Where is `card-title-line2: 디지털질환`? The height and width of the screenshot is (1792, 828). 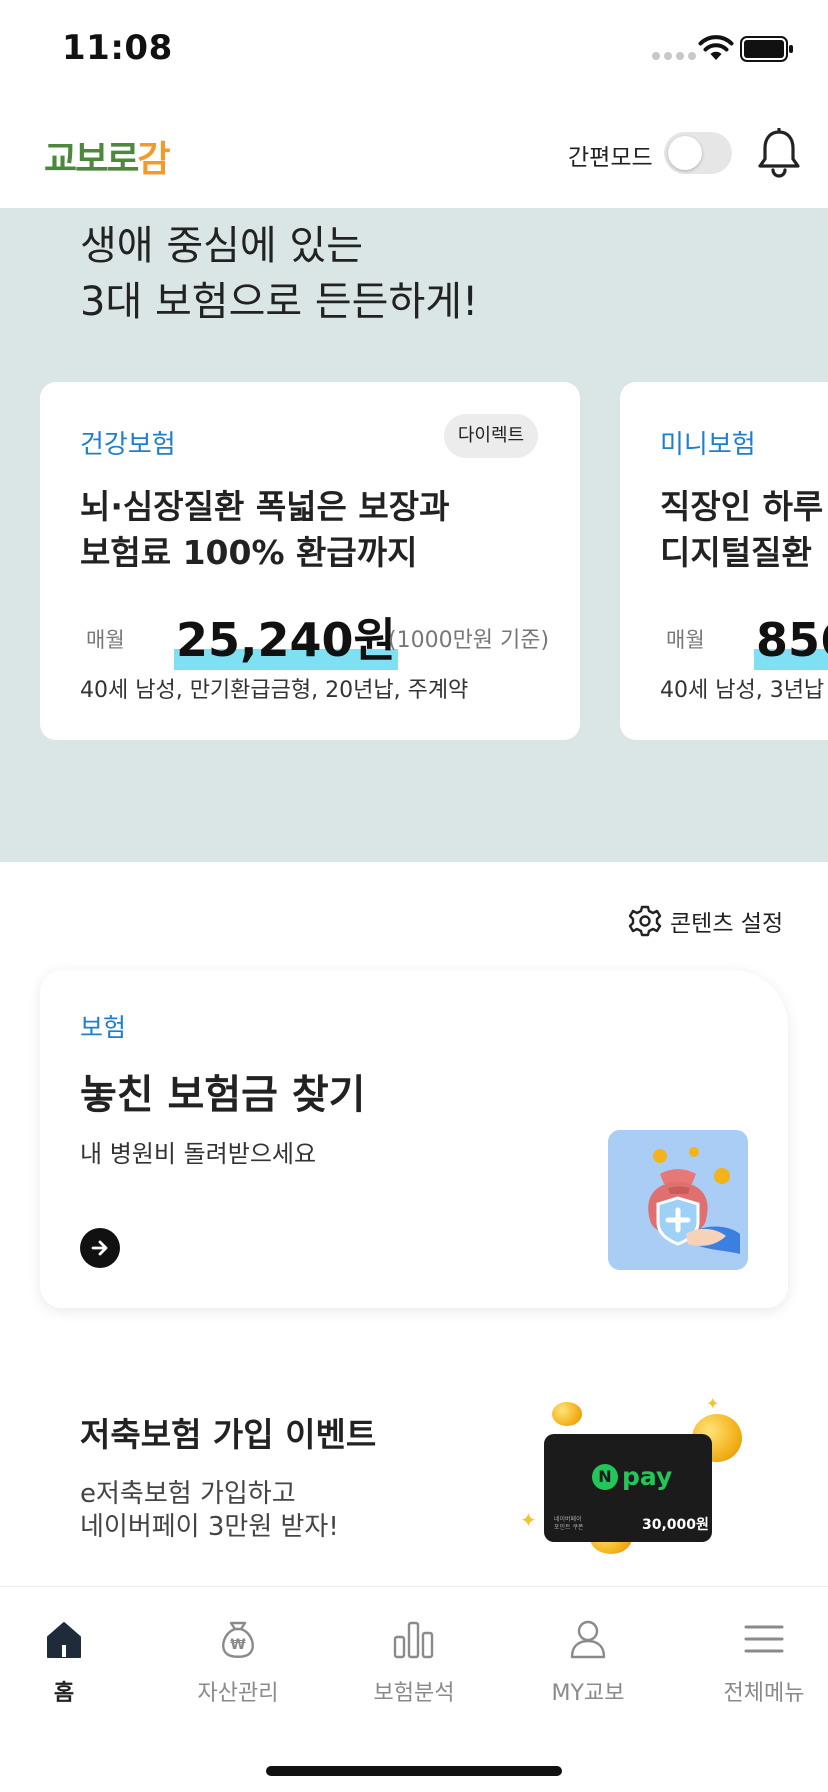 card-title-line2: 디지털질환 is located at coordinates (736, 552).